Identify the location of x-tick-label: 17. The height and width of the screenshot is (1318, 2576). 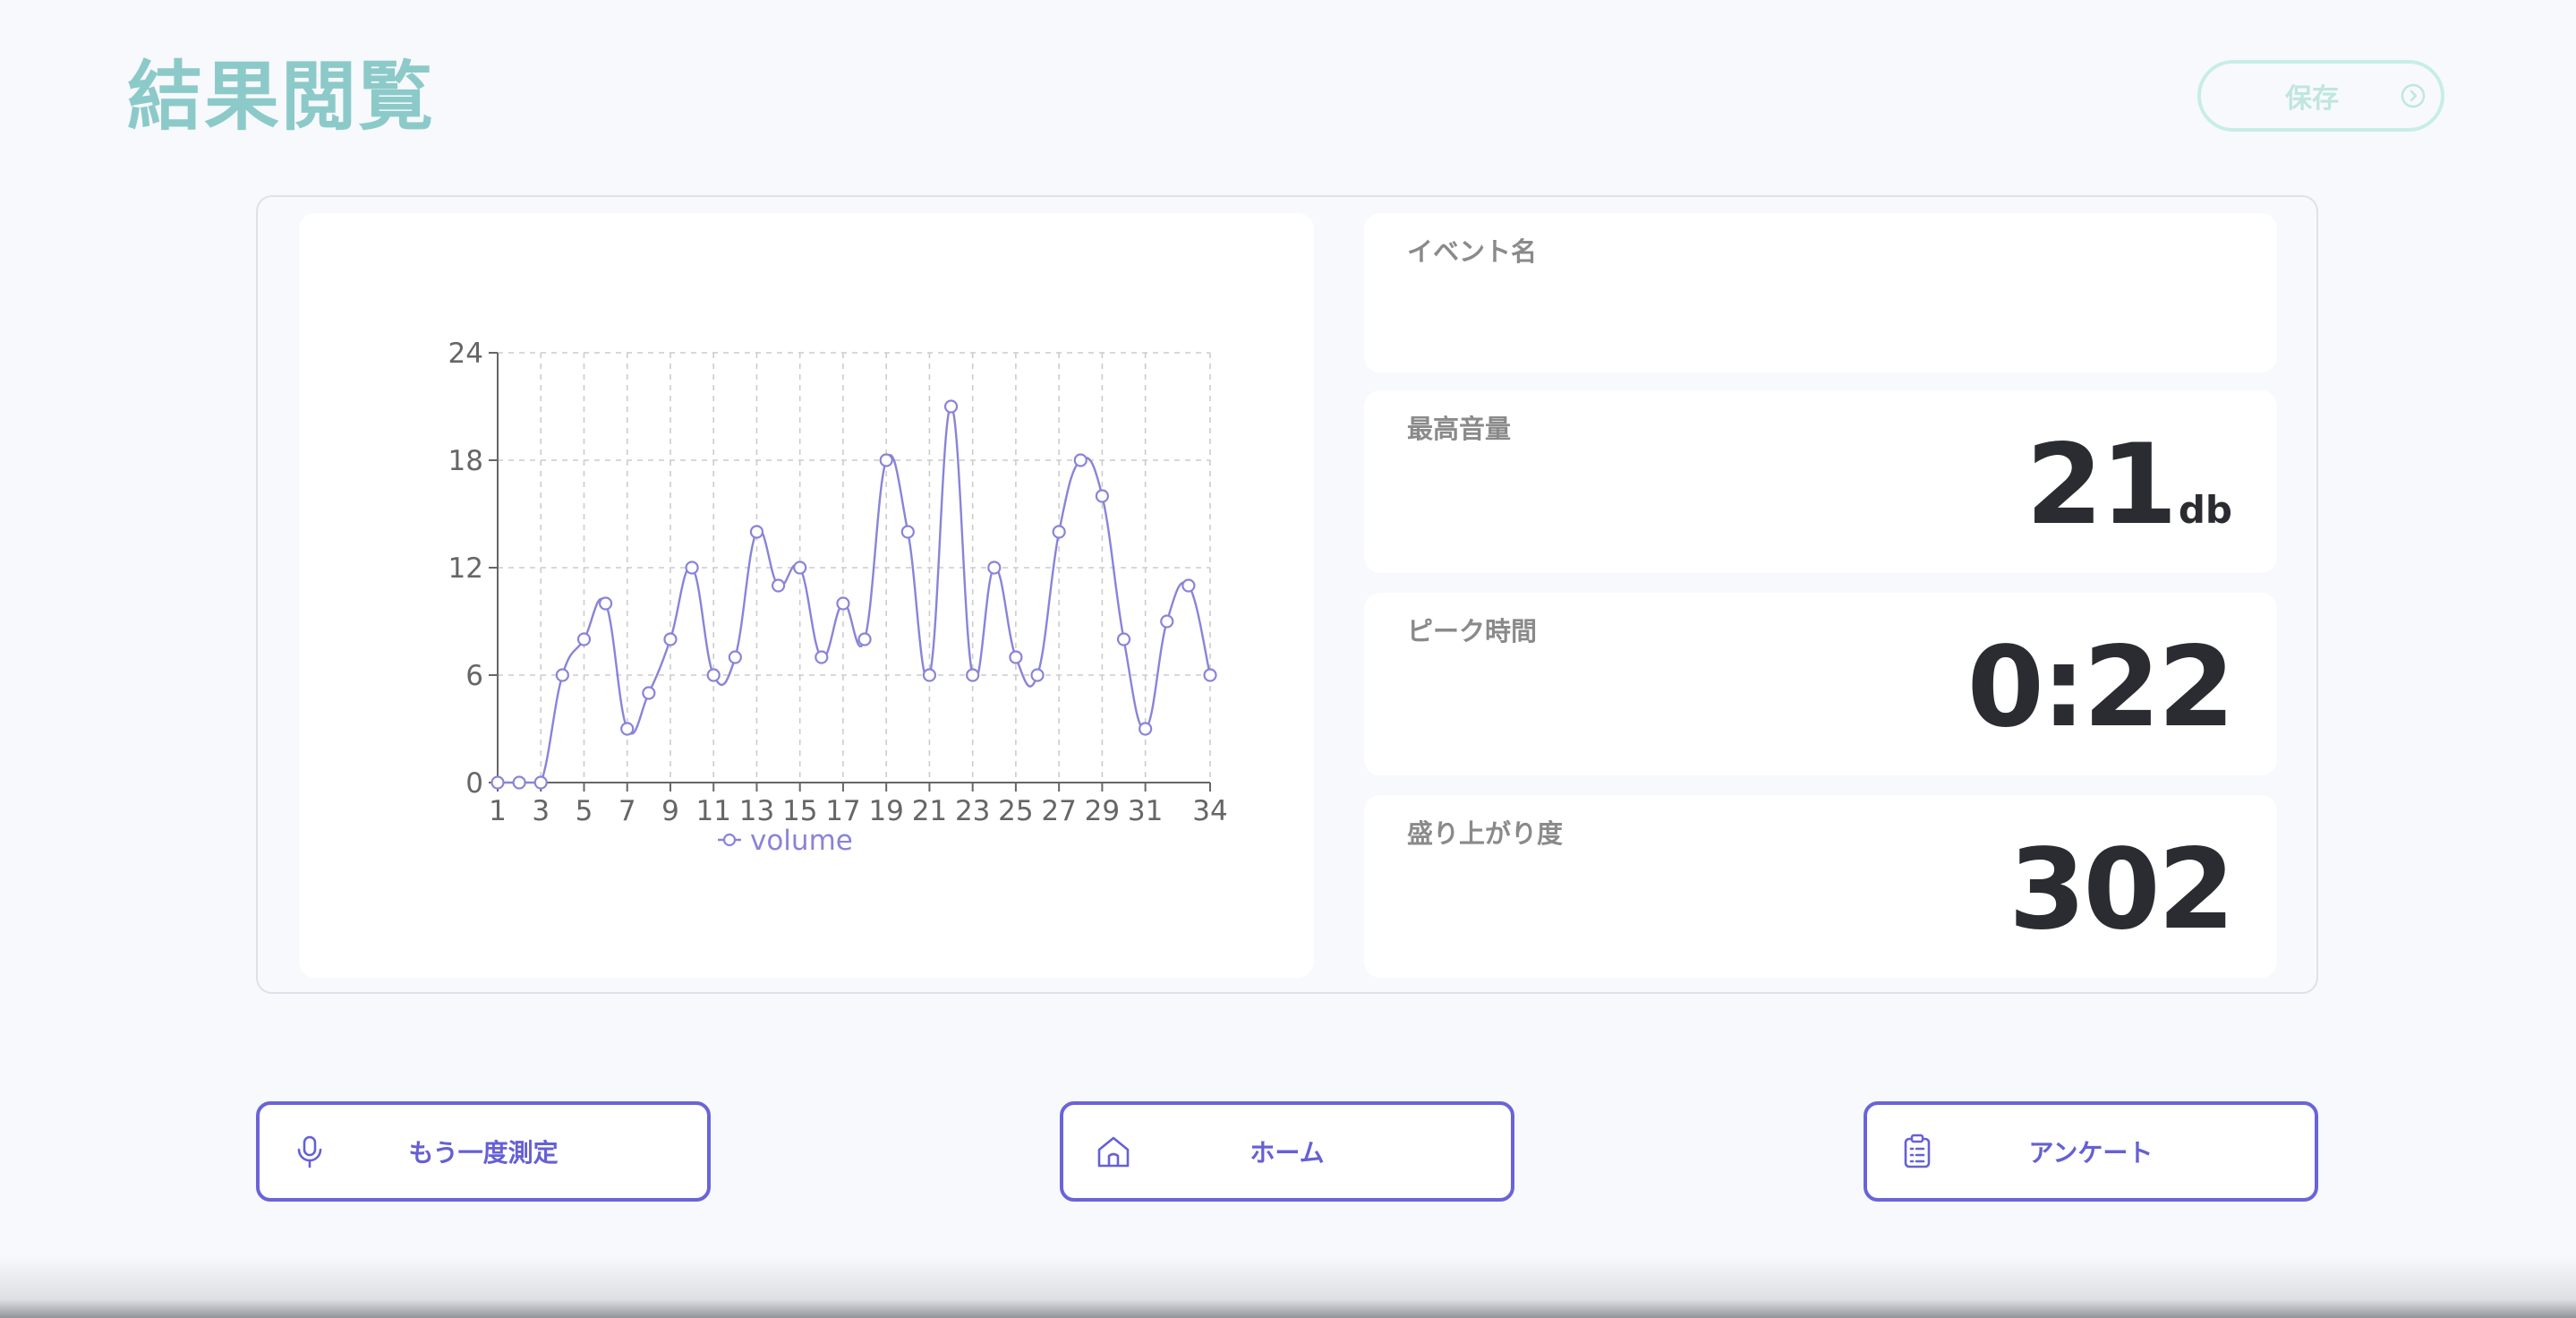
(842, 811).